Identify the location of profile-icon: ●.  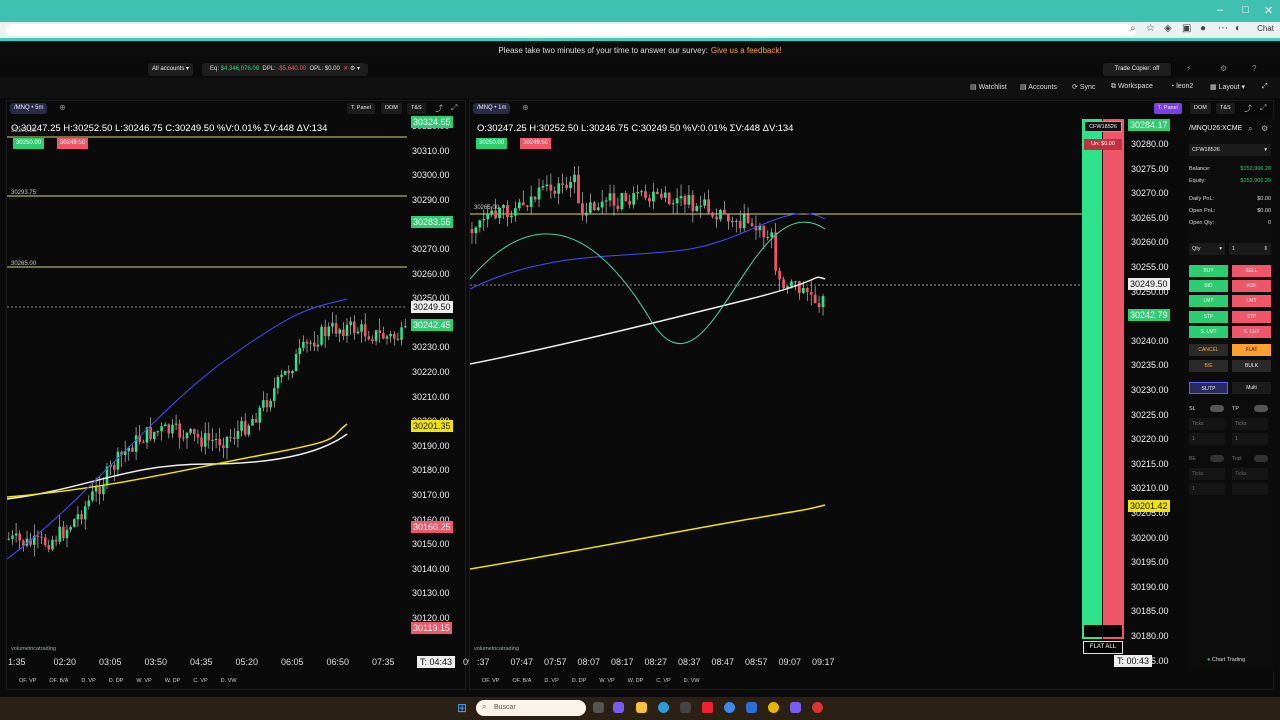
(1203, 28).